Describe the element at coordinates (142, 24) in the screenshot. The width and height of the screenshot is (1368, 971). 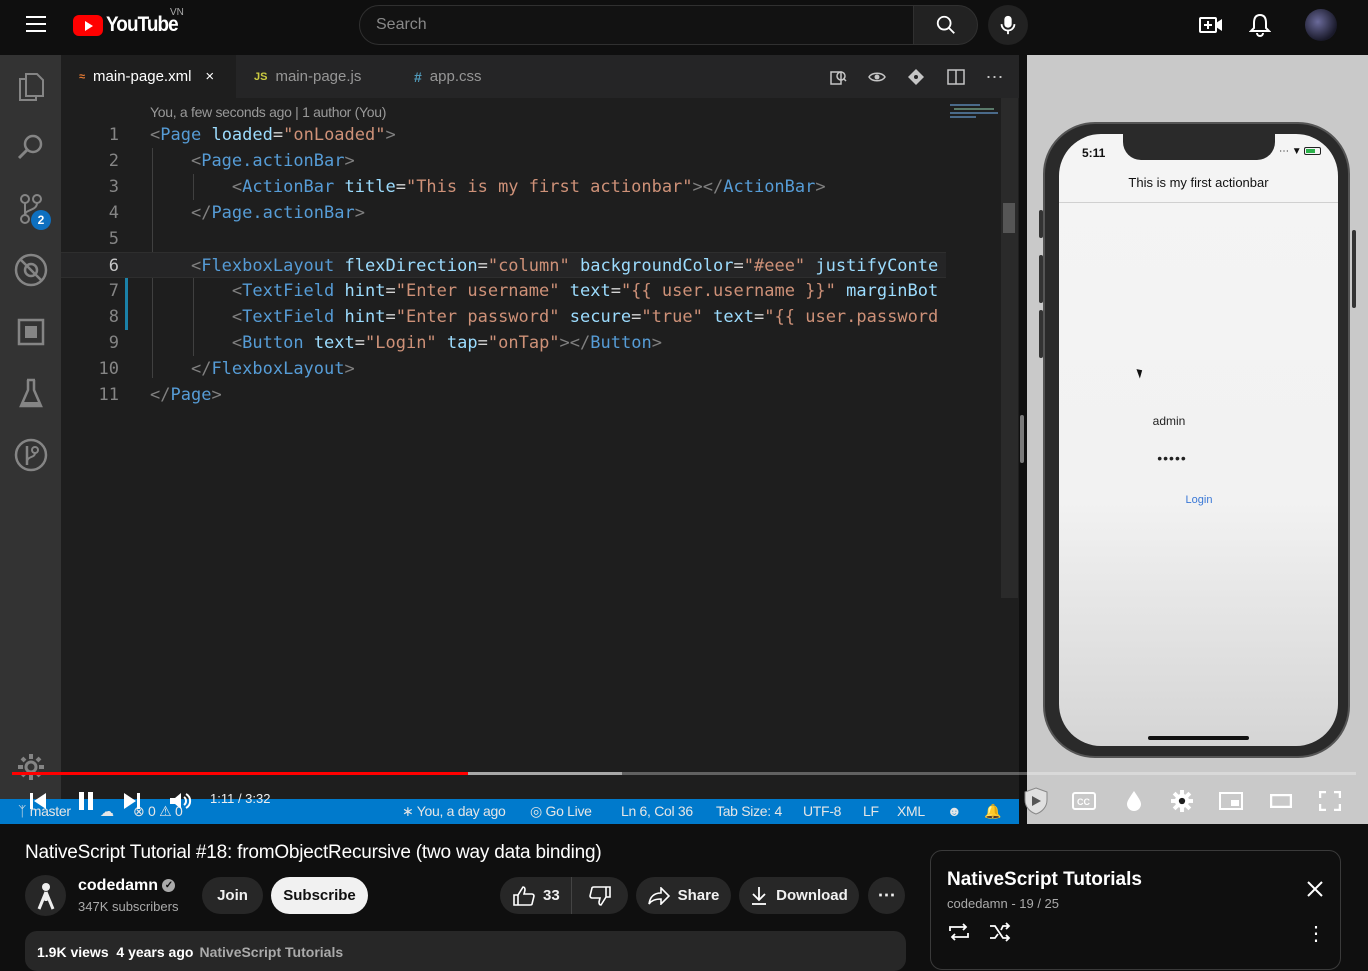
I see `logo-text: YouTube` at that location.